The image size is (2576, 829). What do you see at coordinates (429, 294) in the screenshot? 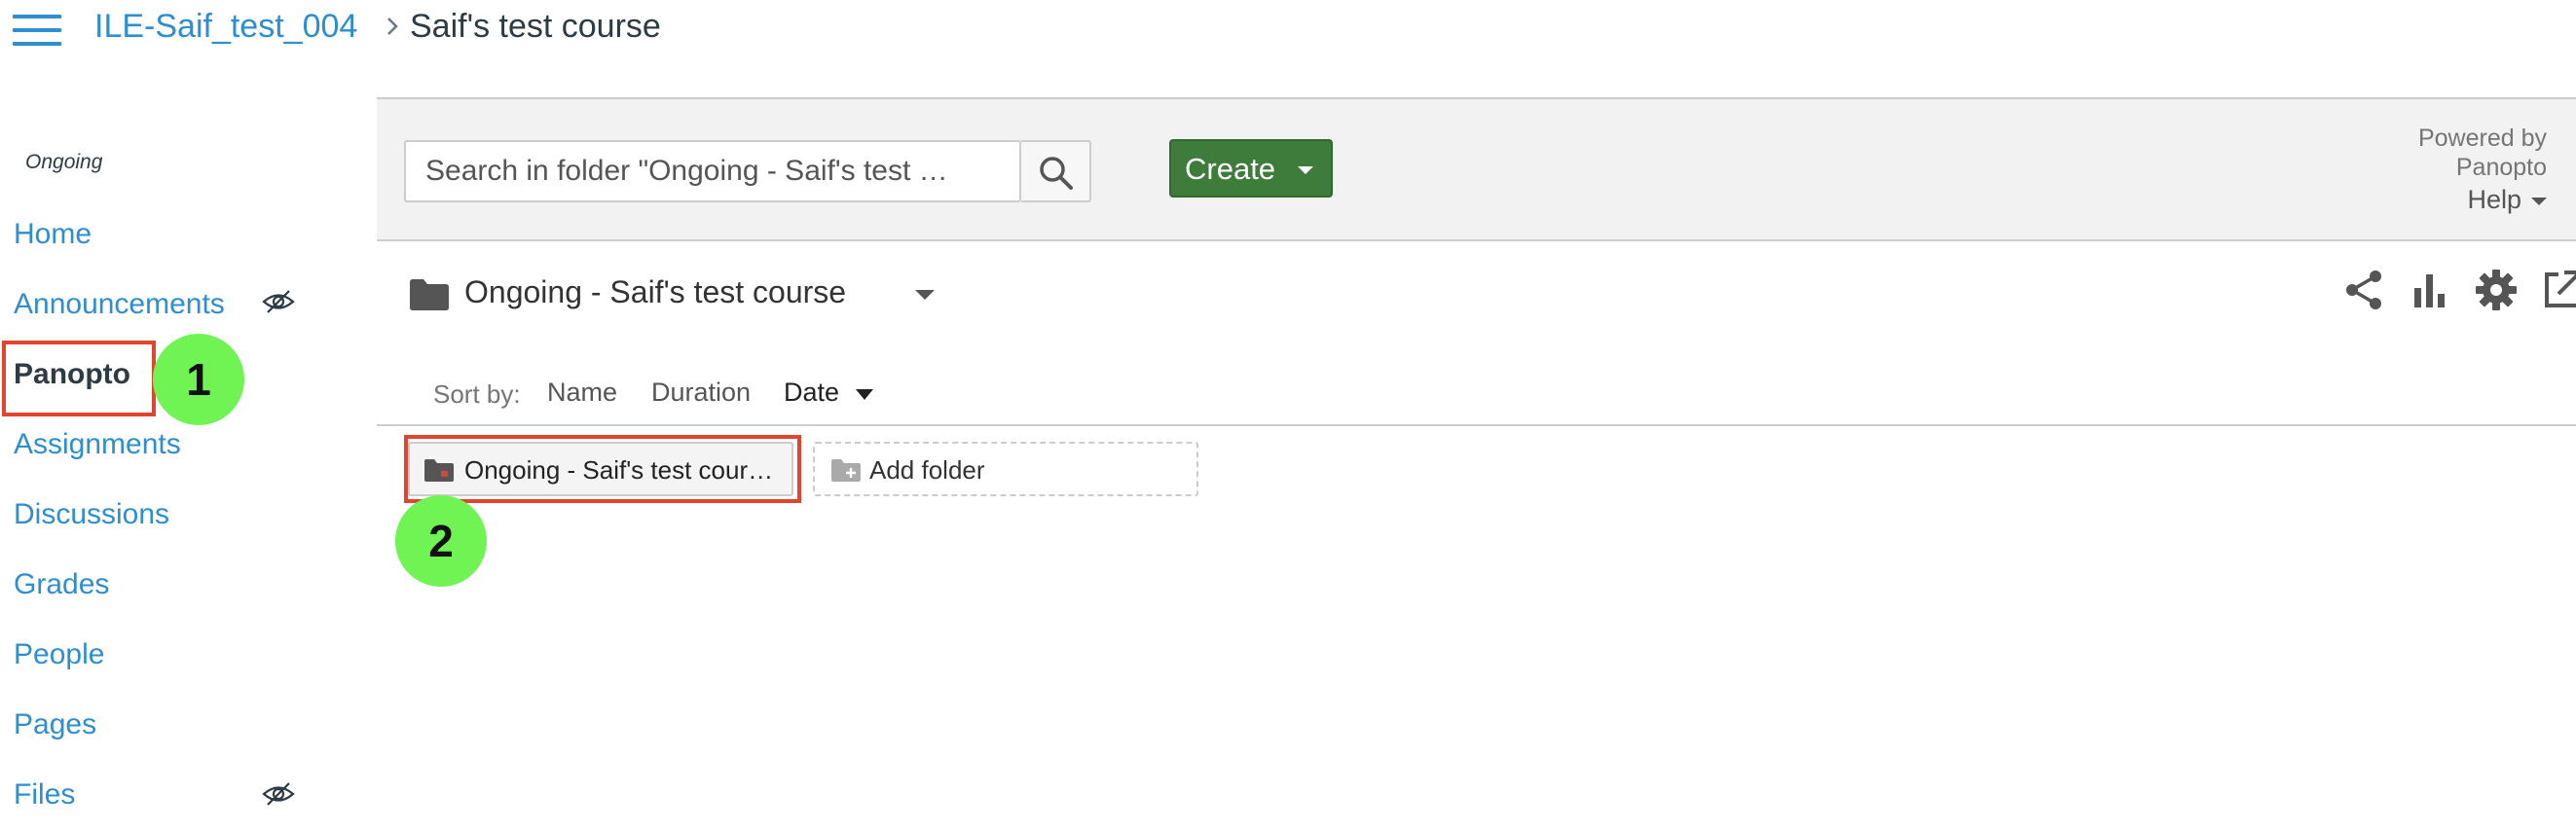
I see `folder-icon` at bounding box center [429, 294].